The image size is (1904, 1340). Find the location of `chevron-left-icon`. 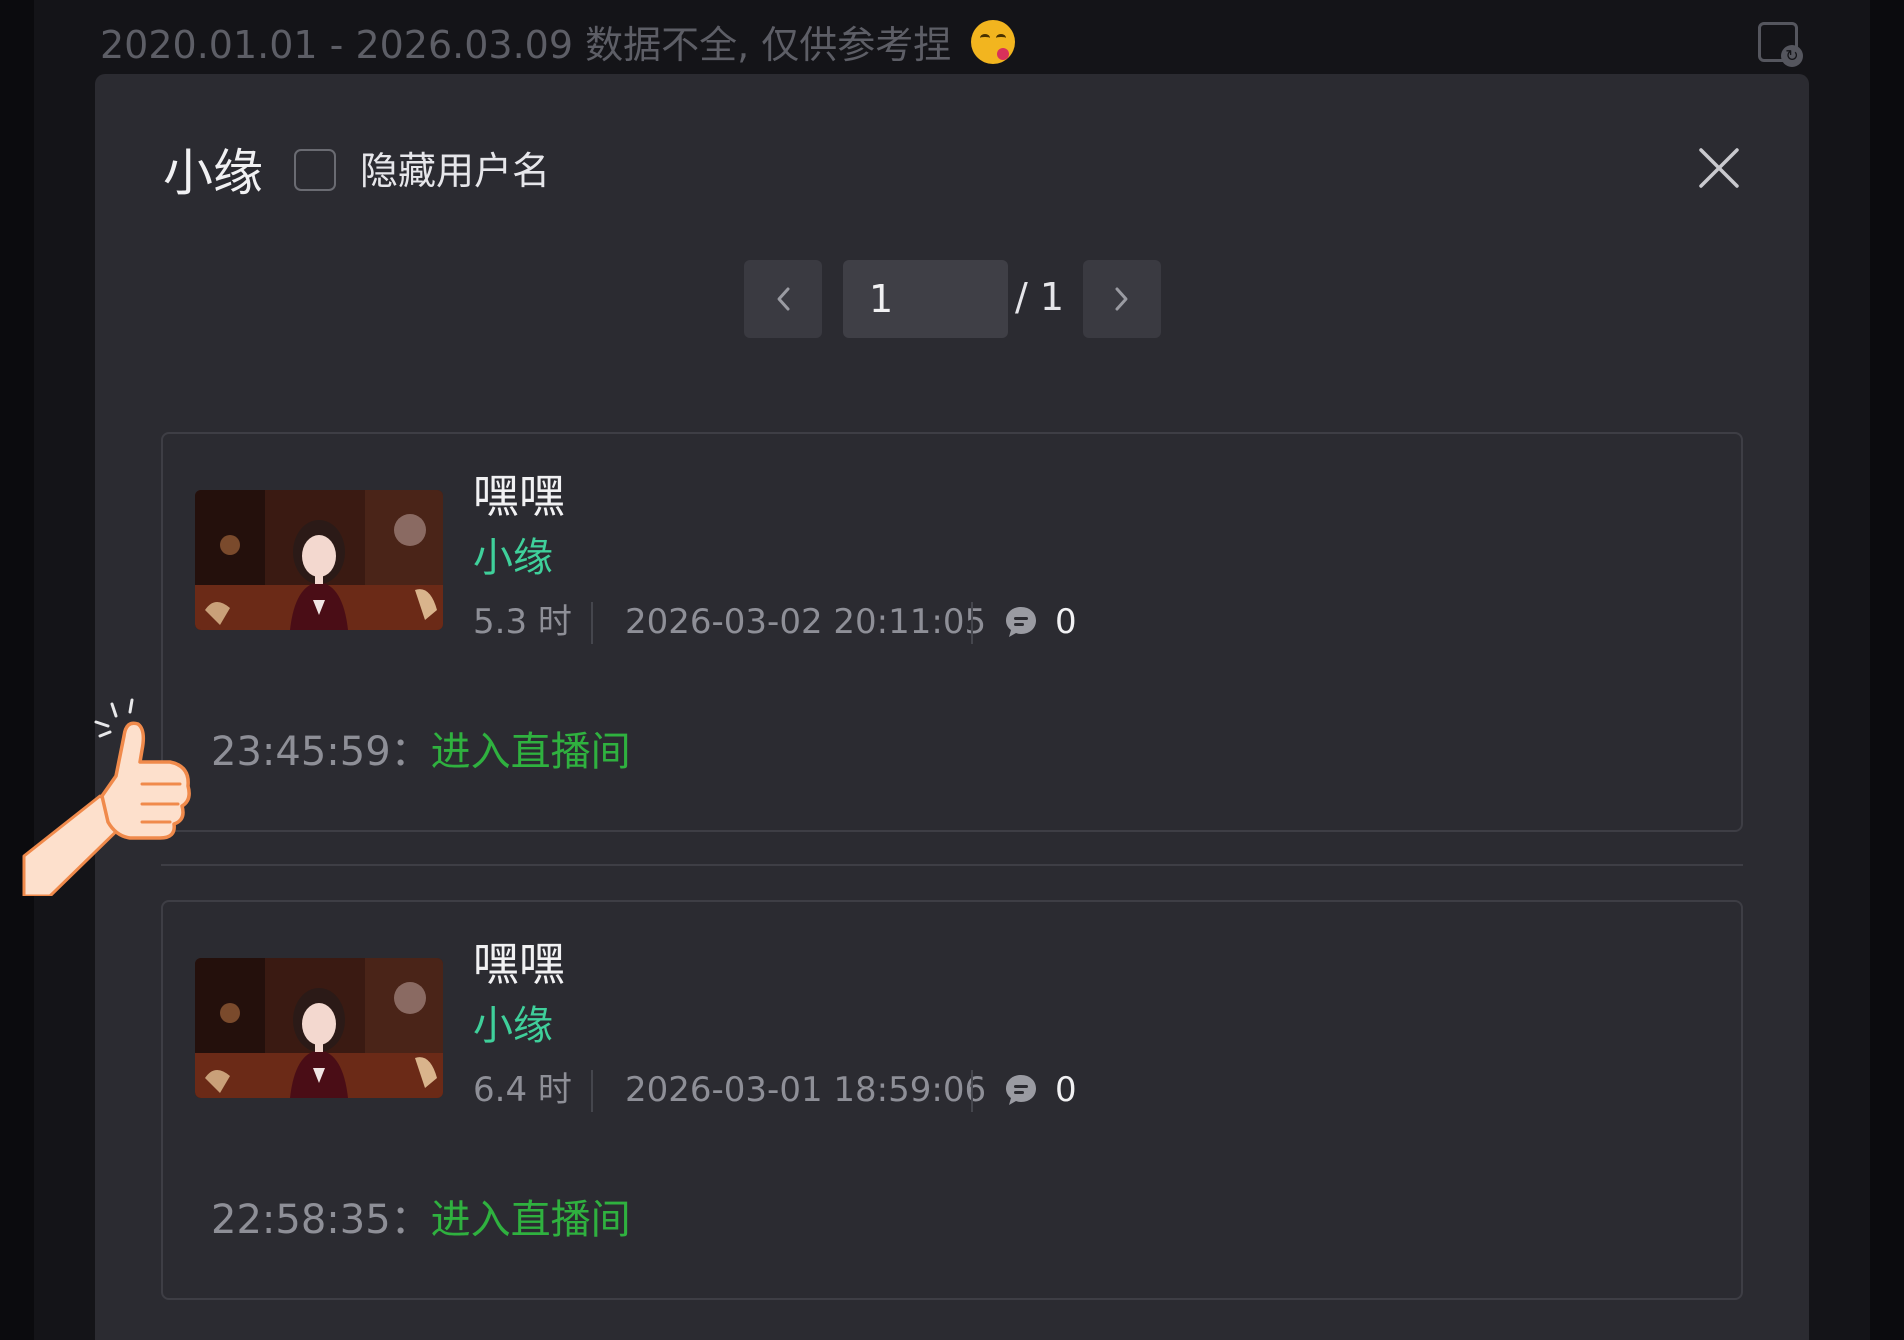

chevron-left-icon is located at coordinates (783, 299).